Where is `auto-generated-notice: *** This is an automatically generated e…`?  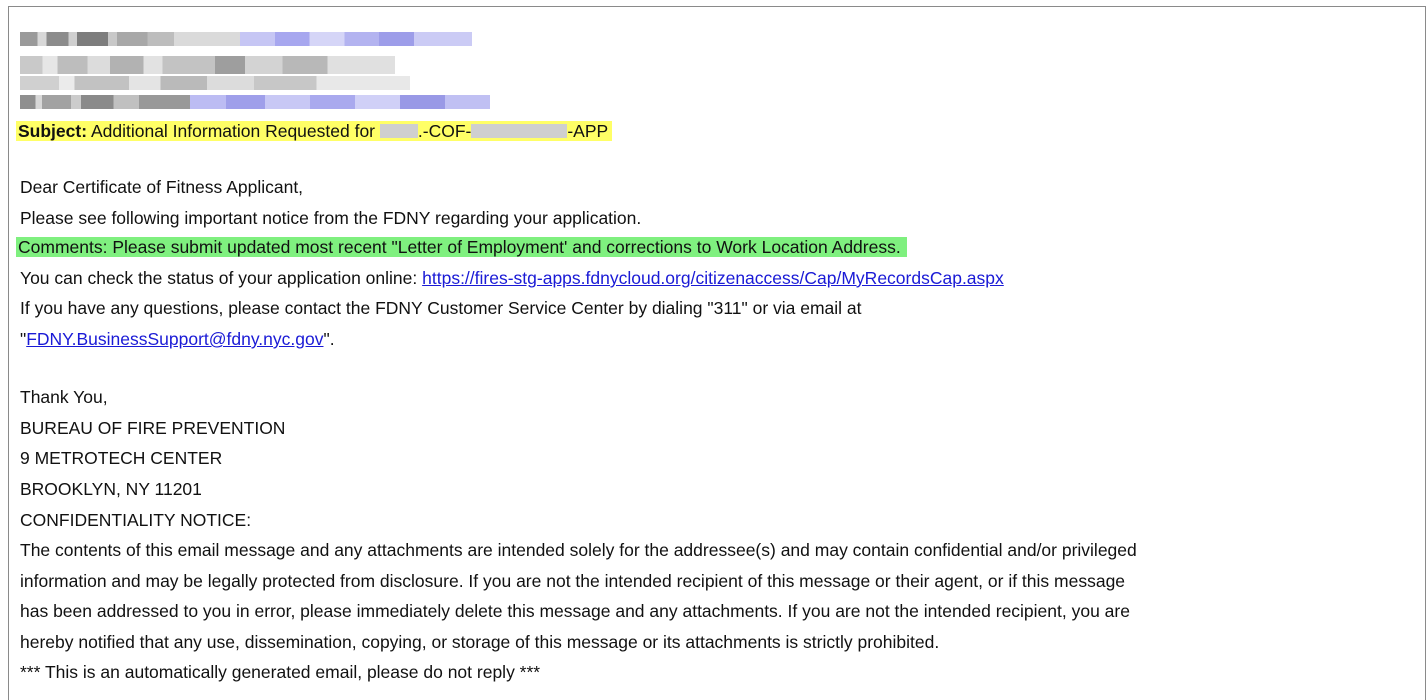 auto-generated-notice: *** This is an automatically generated e… is located at coordinates (280, 672).